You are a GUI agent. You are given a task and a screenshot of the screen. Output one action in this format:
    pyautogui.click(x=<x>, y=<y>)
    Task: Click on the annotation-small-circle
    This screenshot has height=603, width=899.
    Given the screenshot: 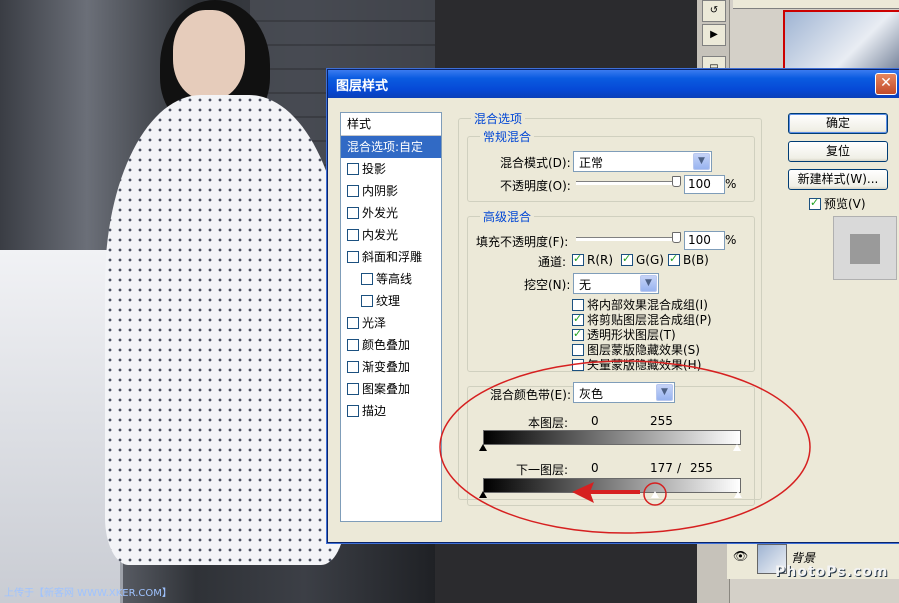 What is the action you would take?
    pyautogui.click(x=655, y=494)
    